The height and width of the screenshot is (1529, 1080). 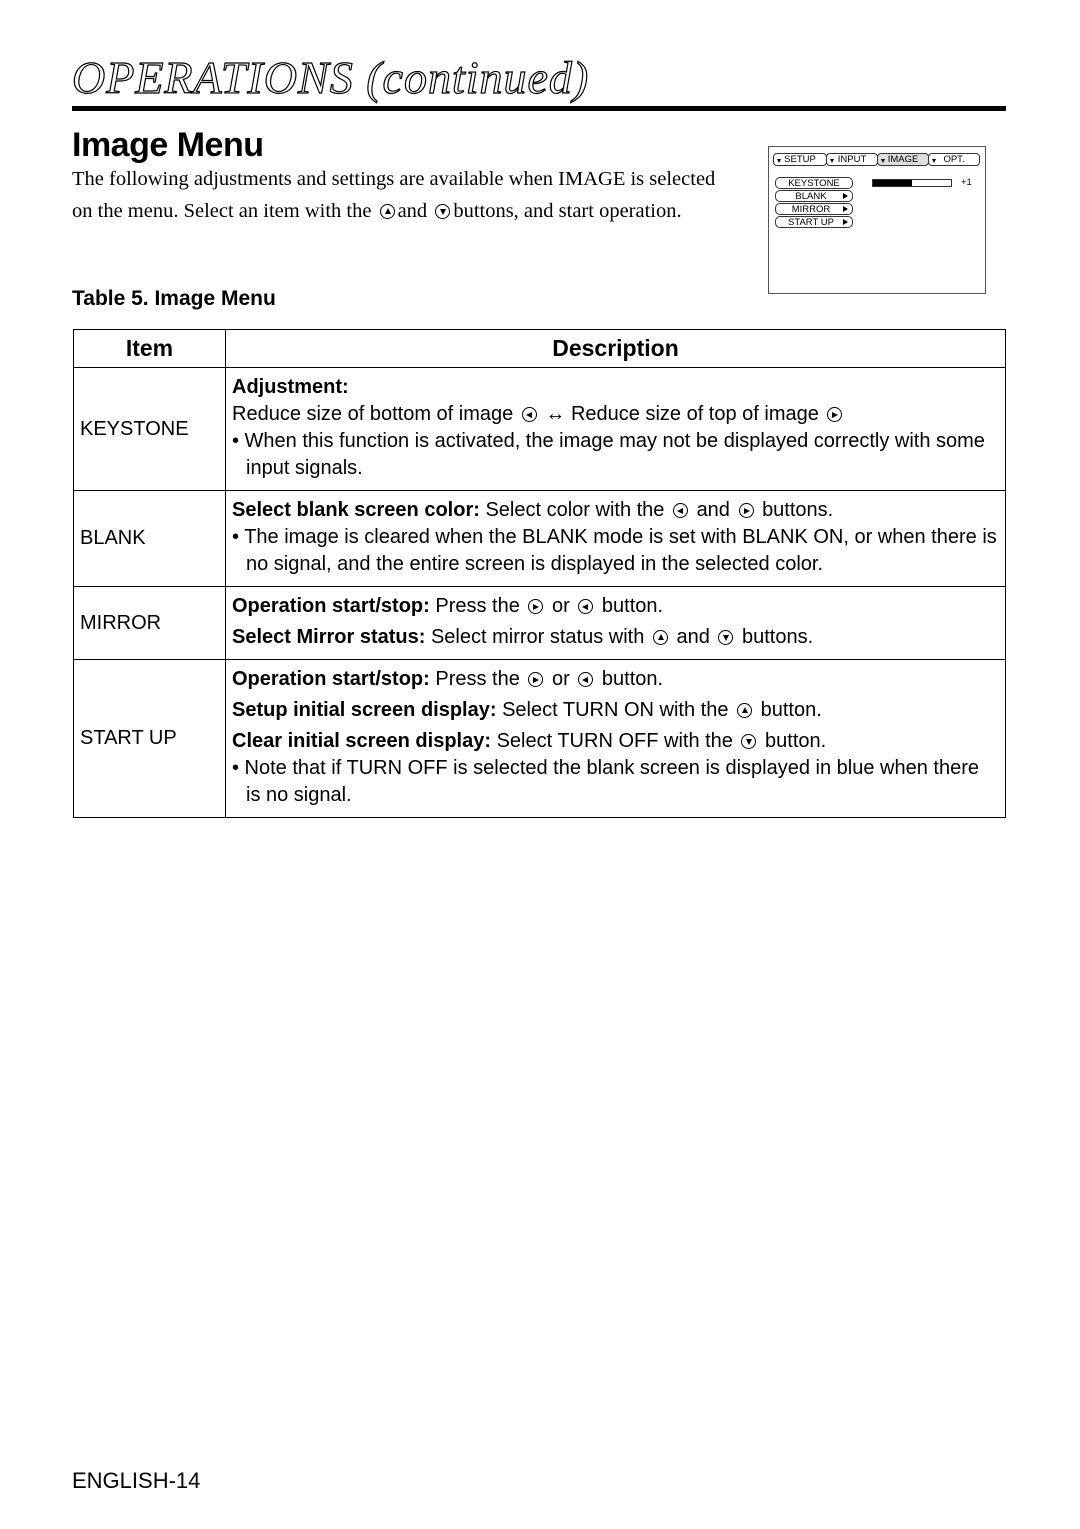 What do you see at coordinates (811, 209) in the screenshot?
I see `osd-item-label: MIRROR` at bounding box center [811, 209].